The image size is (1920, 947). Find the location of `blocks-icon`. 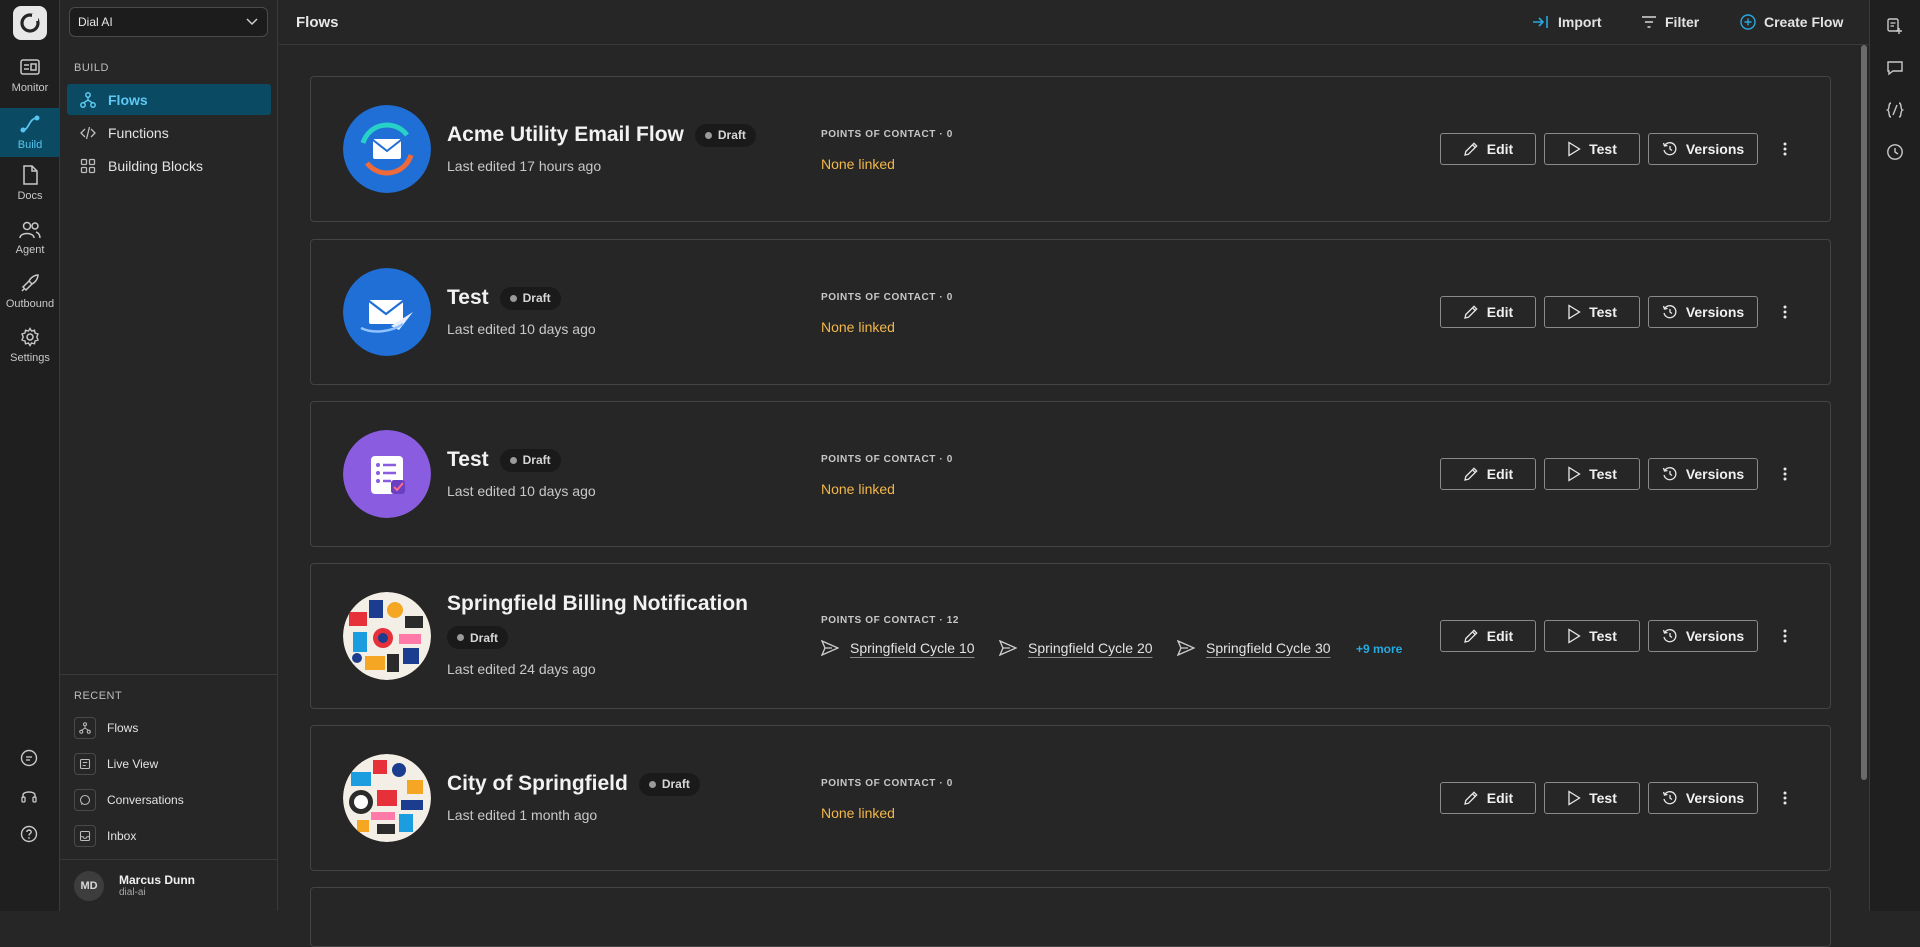

blocks-icon is located at coordinates (88, 165).